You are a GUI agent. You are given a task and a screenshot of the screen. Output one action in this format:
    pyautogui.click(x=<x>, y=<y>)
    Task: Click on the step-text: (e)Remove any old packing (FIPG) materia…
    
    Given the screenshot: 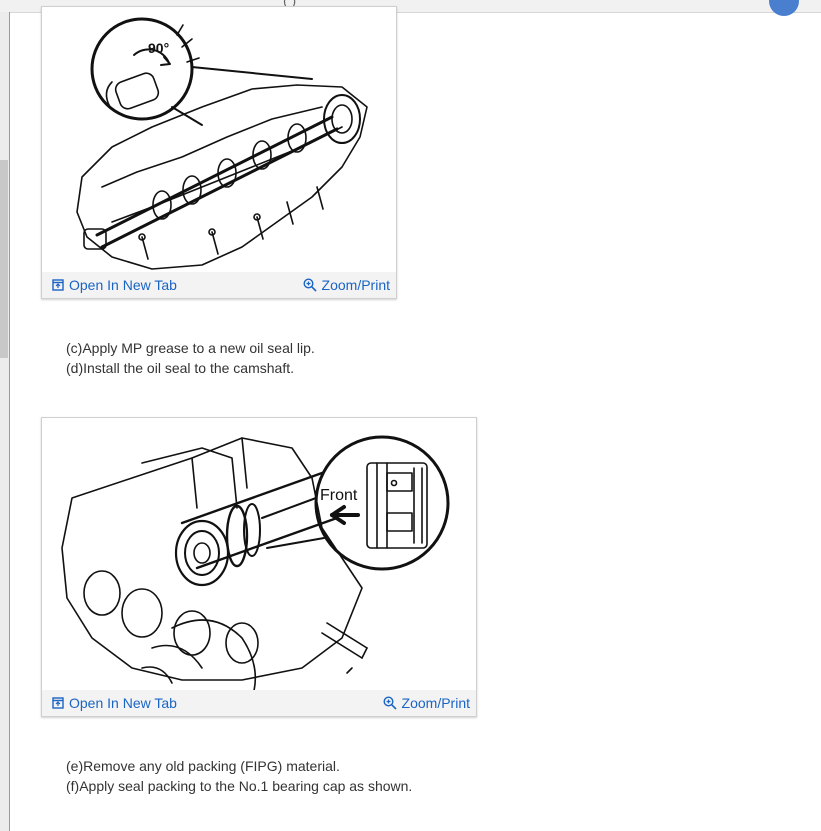 What is the action you would take?
    pyautogui.click(x=203, y=766)
    